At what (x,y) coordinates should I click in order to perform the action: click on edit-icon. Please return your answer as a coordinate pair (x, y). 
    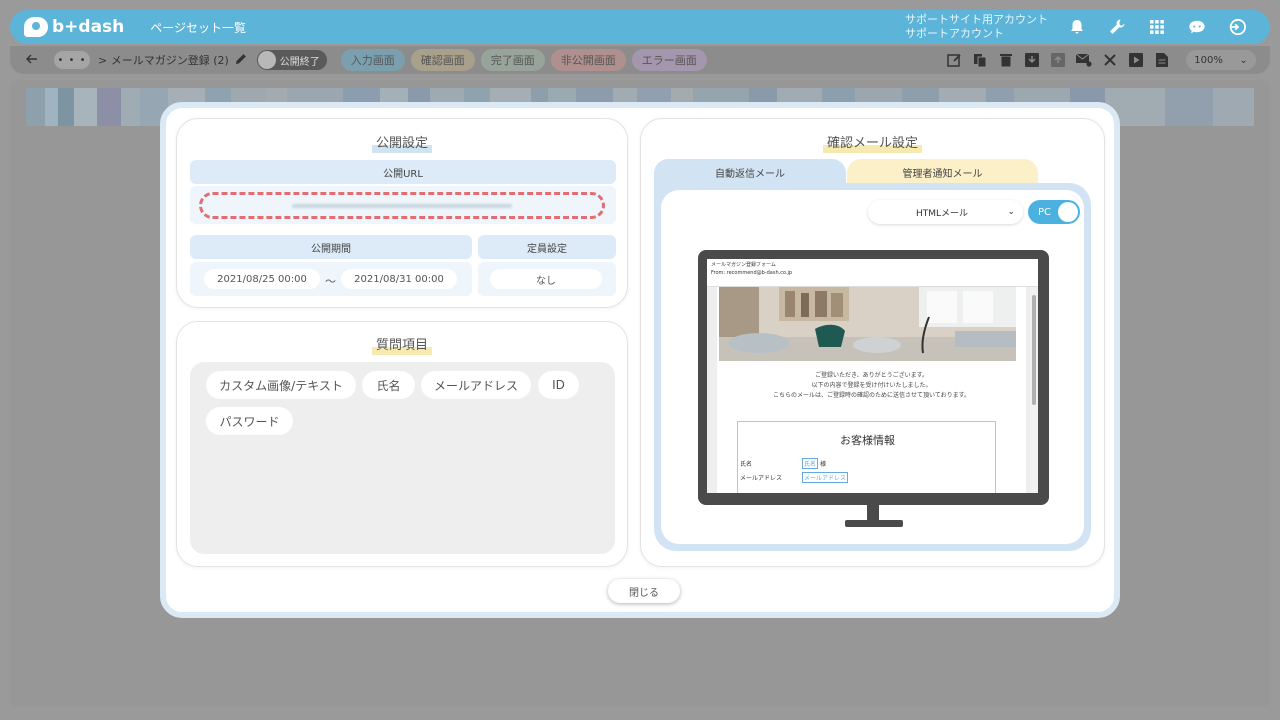
    Looking at the image, I should click on (954, 60).